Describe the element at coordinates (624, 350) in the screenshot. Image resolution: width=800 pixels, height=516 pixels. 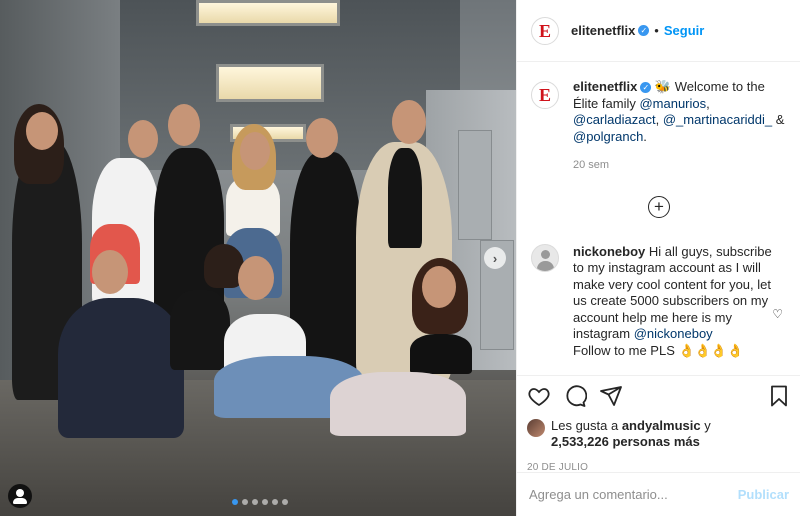
I see `comment-text: Follow to me PLS` at that location.